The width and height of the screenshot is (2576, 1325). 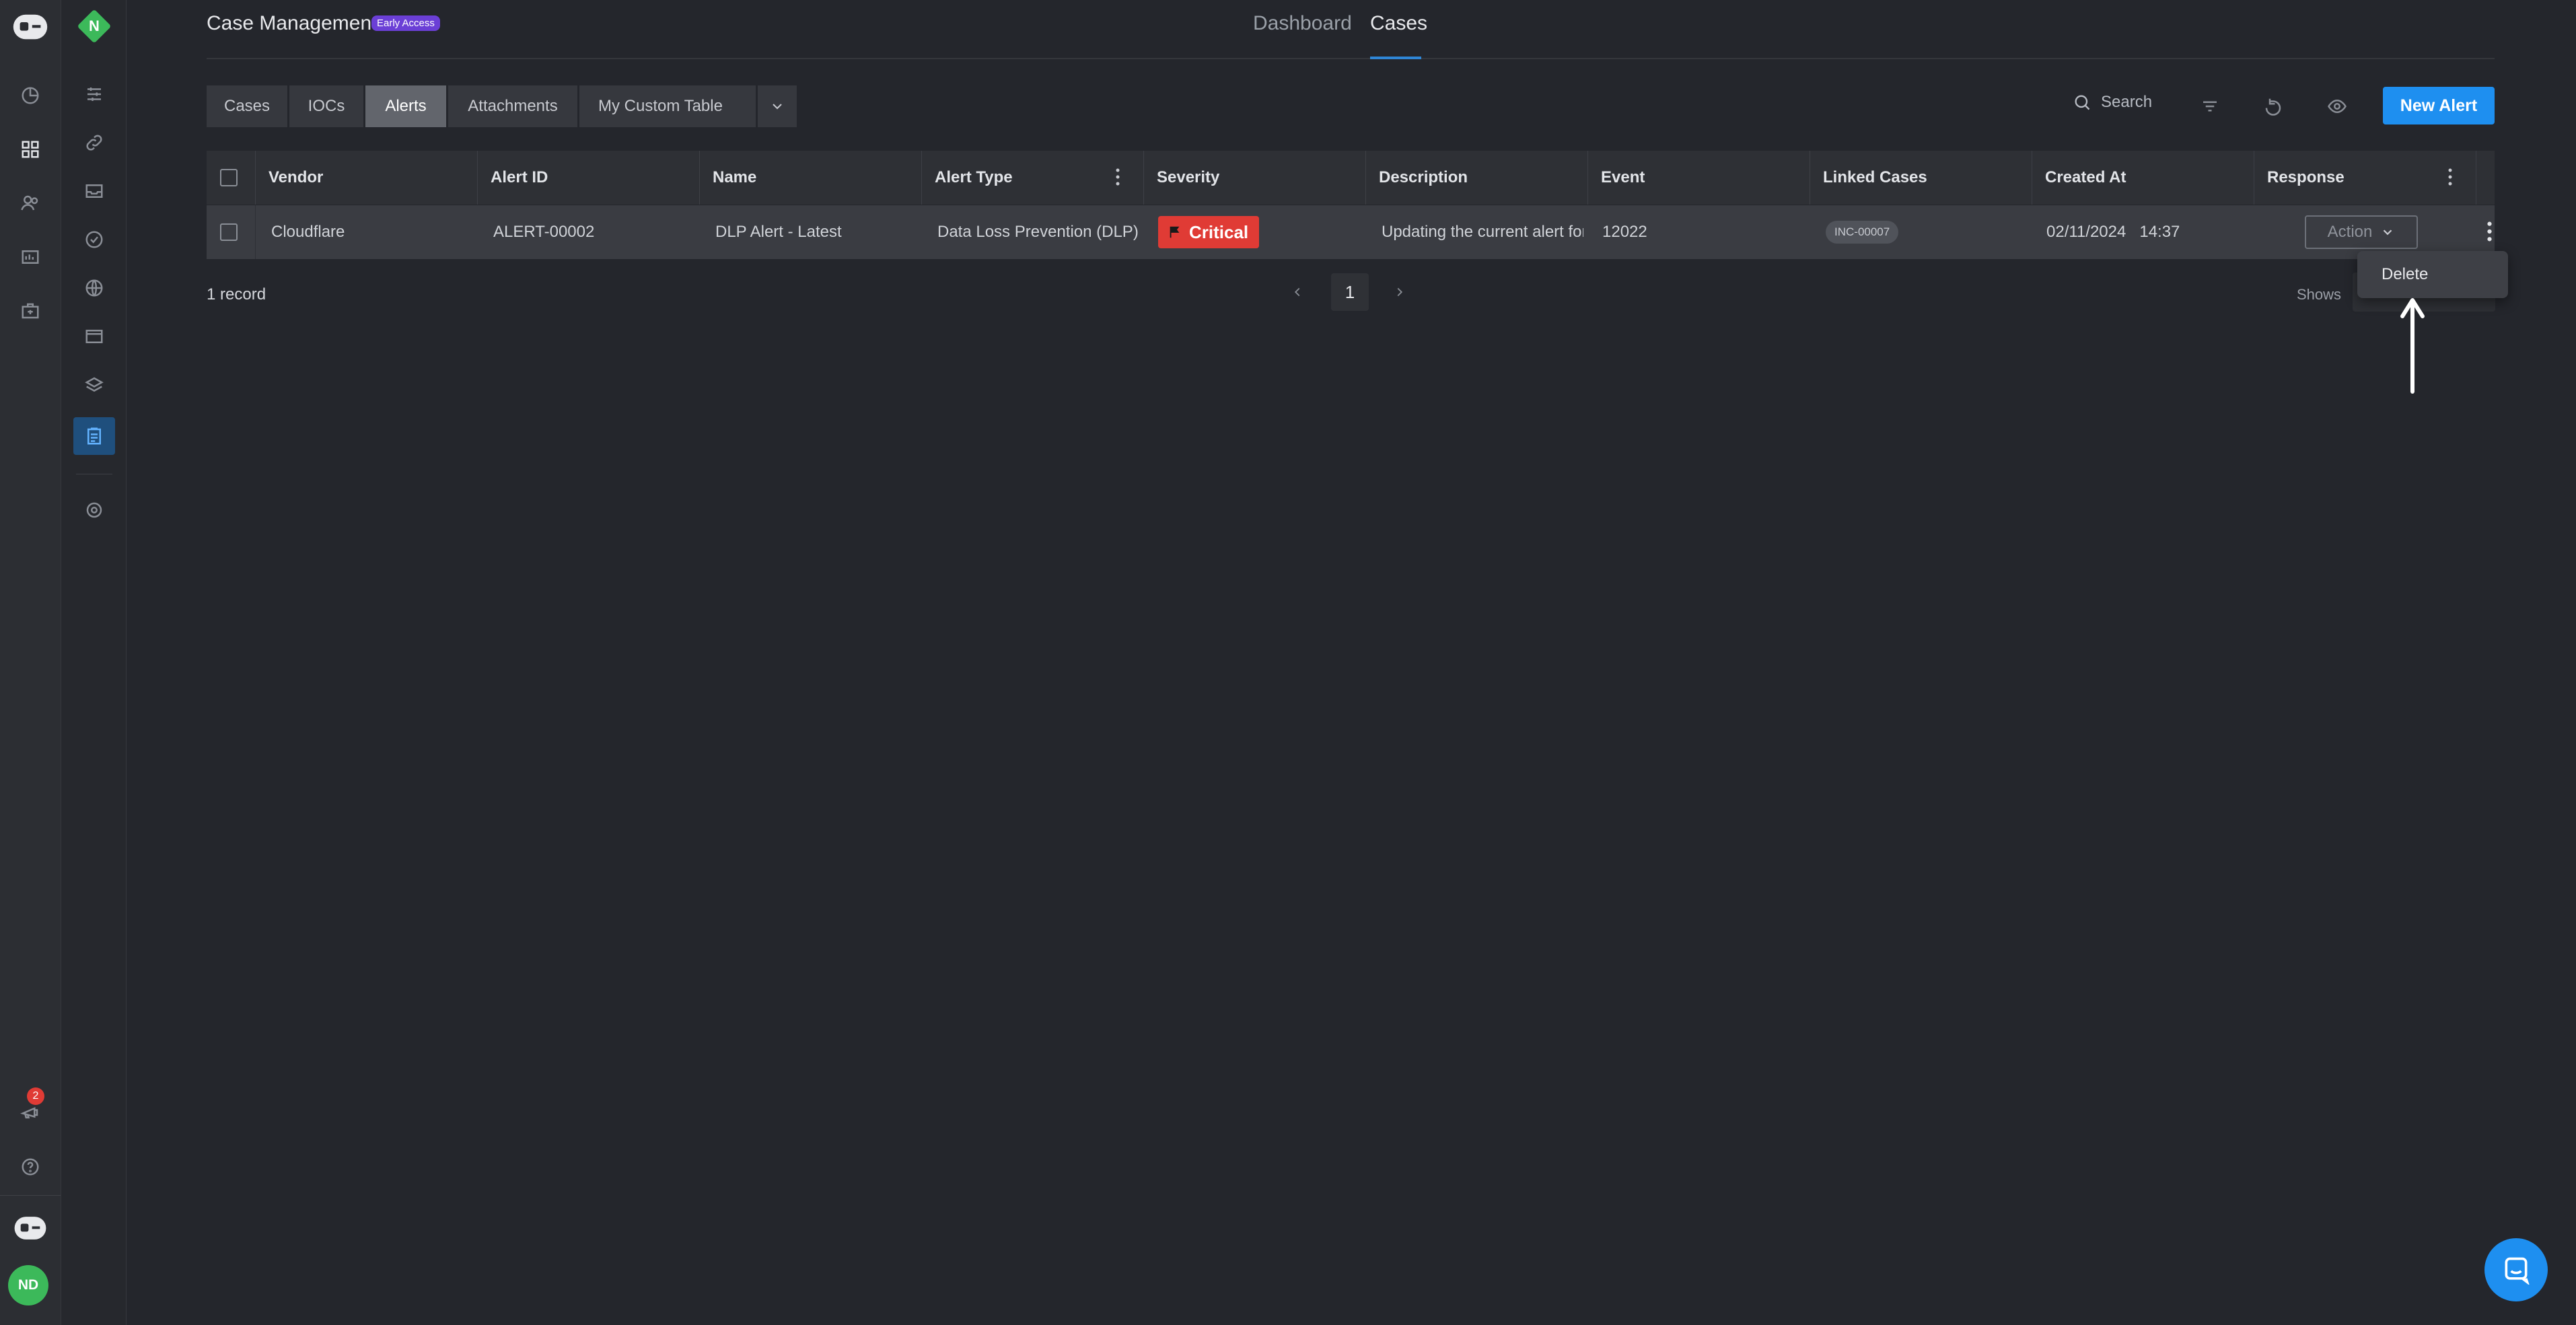 What do you see at coordinates (30, 311) in the screenshot?
I see `briefcase-icon` at bounding box center [30, 311].